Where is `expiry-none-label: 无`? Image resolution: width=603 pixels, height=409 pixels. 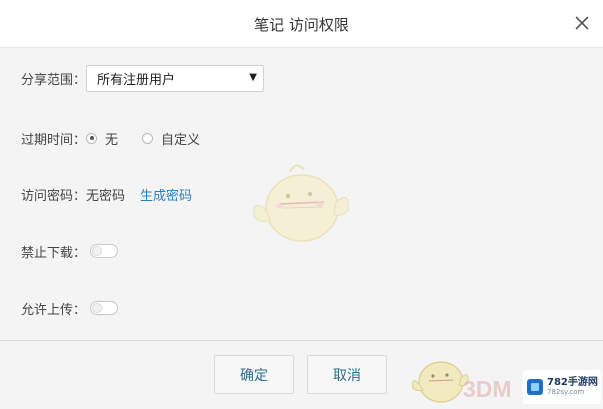
expiry-none-label: 无 is located at coordinates (111, 138).